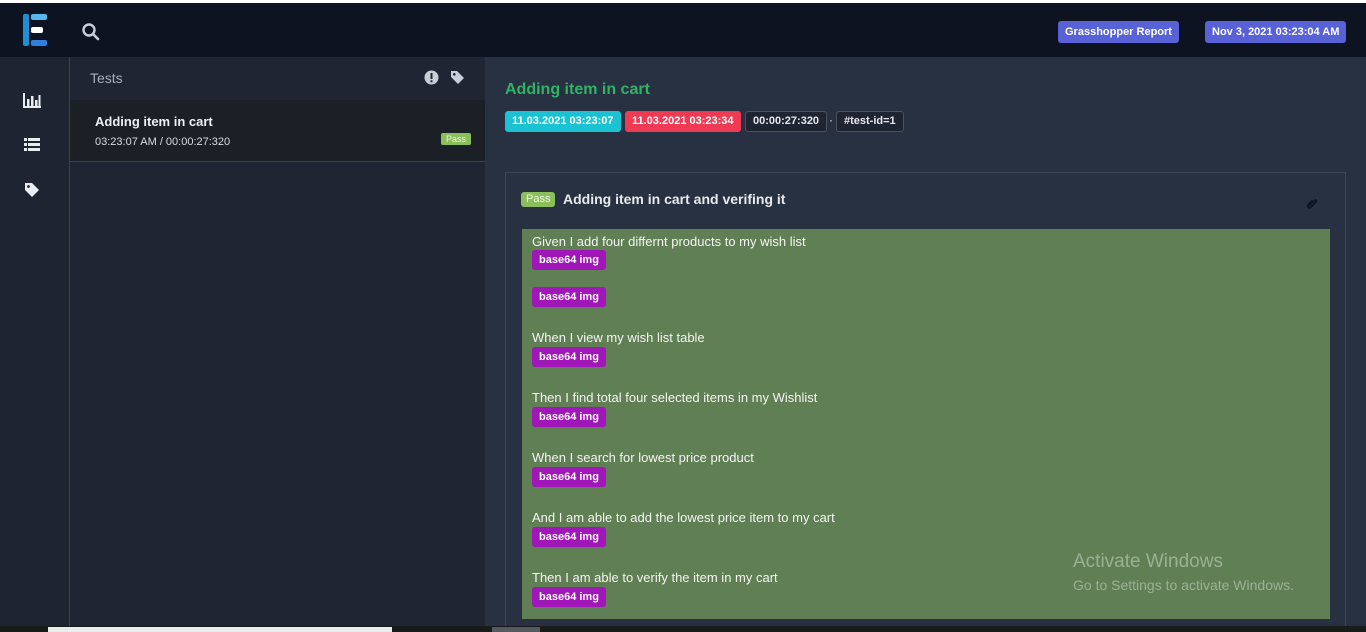 The width and height of the screenshot is (1366, 632). Describe the element at coordinates (32, 145) in the screenshot. I see `list-icon` at that location.